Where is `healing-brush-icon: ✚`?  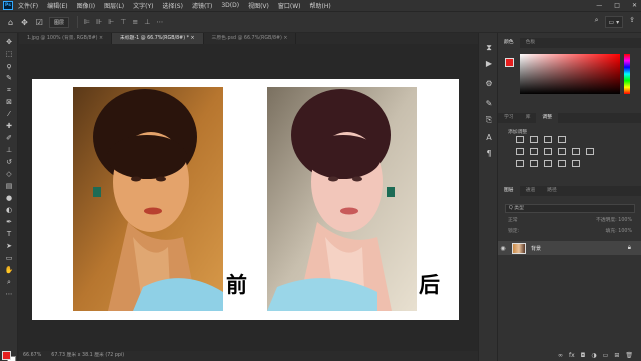
healing-brush-icon: ✚ is located at coordinates (9, 126).